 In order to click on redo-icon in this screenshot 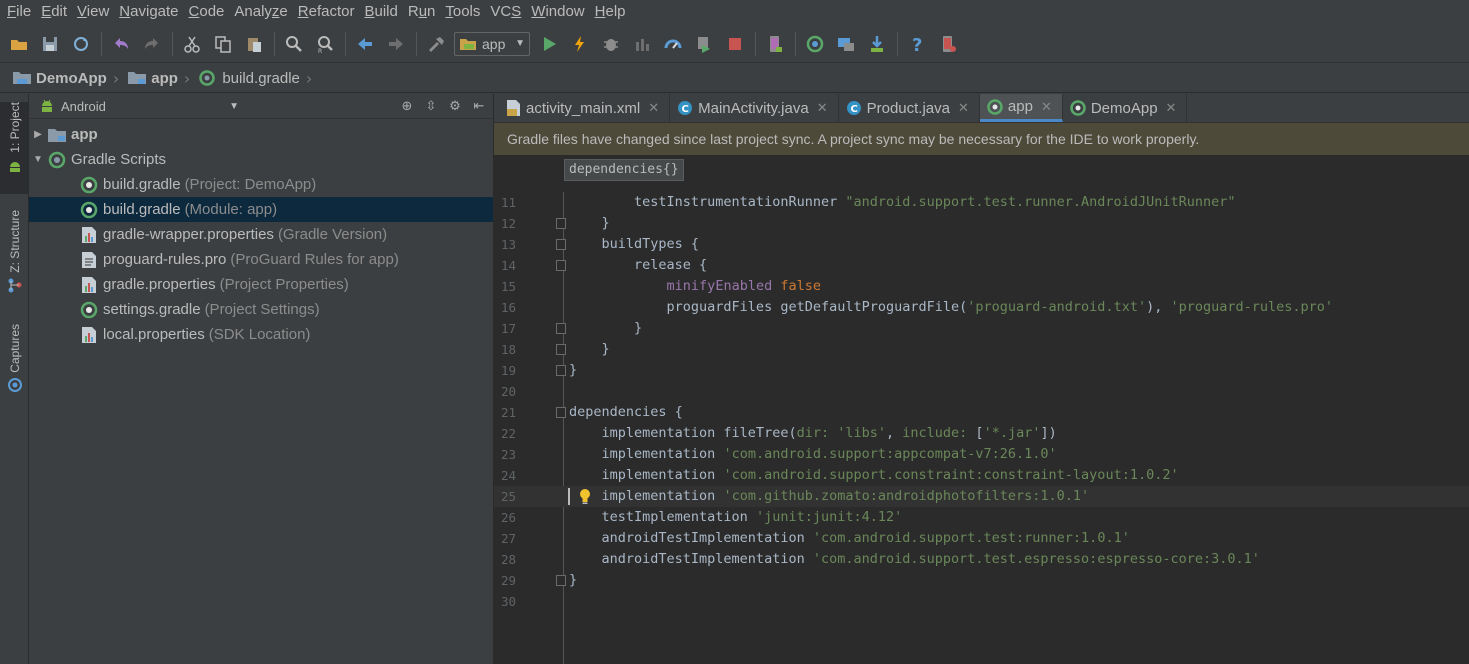, I will do `click(152, 44)`.